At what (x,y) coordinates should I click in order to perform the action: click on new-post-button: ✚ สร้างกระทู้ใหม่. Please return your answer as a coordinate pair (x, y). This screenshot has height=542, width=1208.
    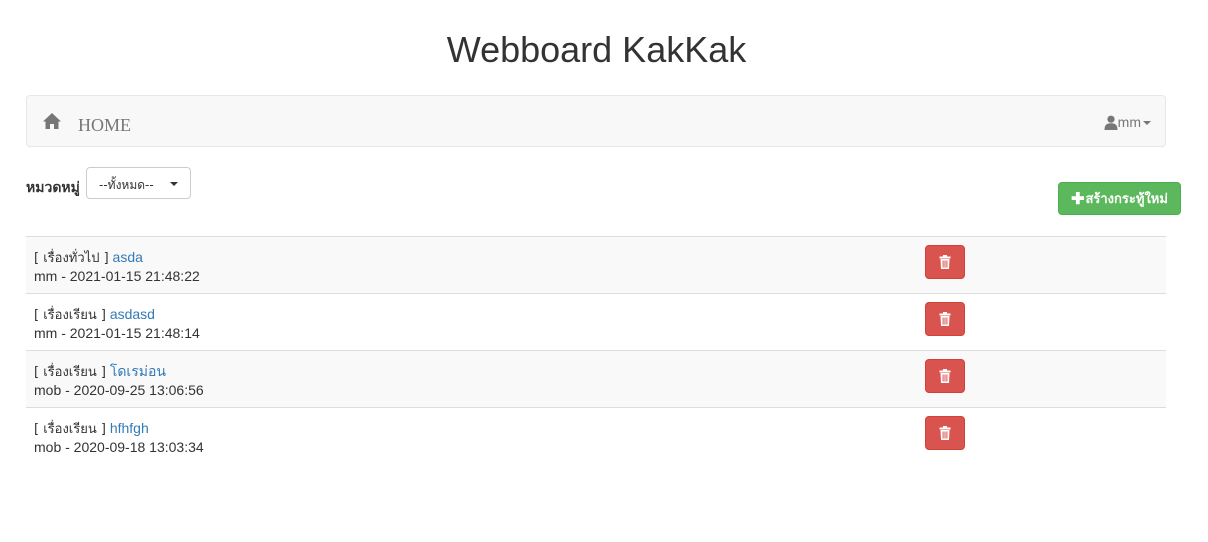
    Looking at the image, I should click on (1119, 198).